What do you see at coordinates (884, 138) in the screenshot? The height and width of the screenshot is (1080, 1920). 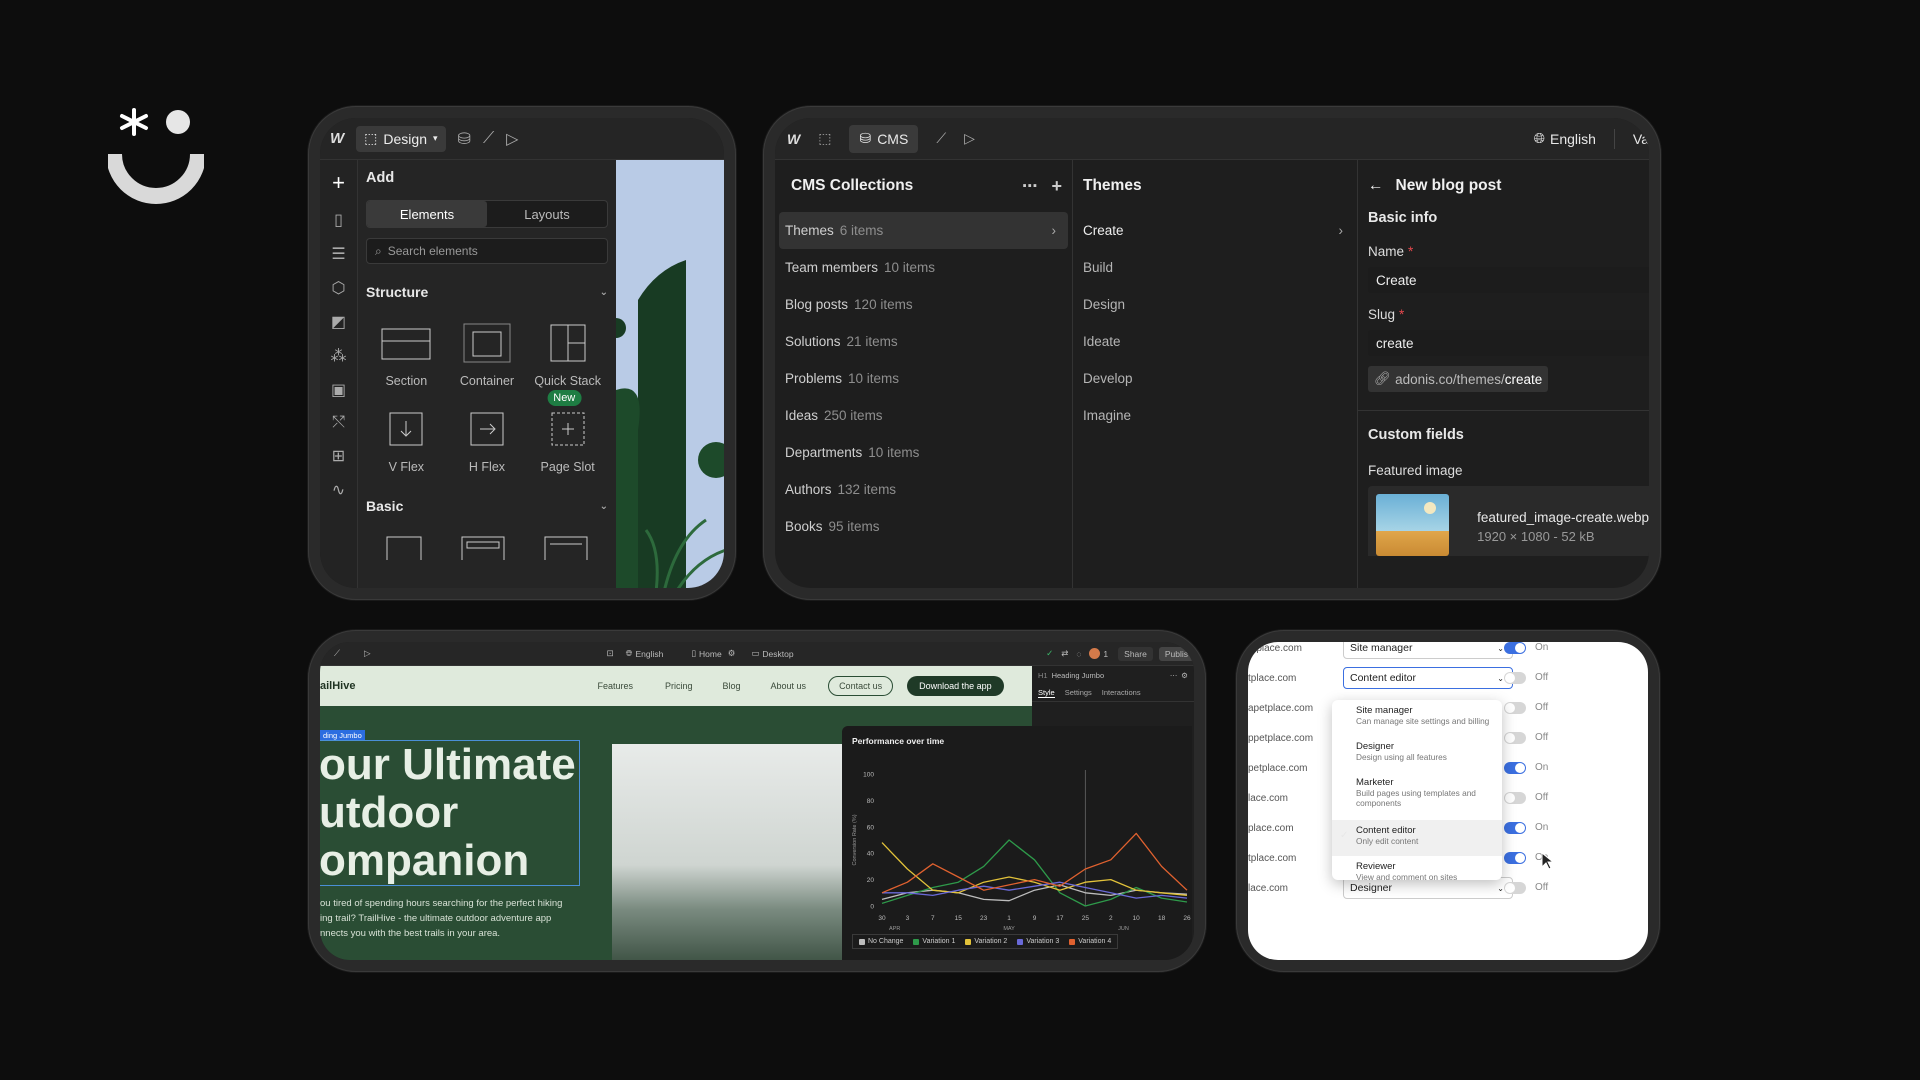 I see `cms-mode-button: ⛁ CMS` at bounding box center [884, 138].